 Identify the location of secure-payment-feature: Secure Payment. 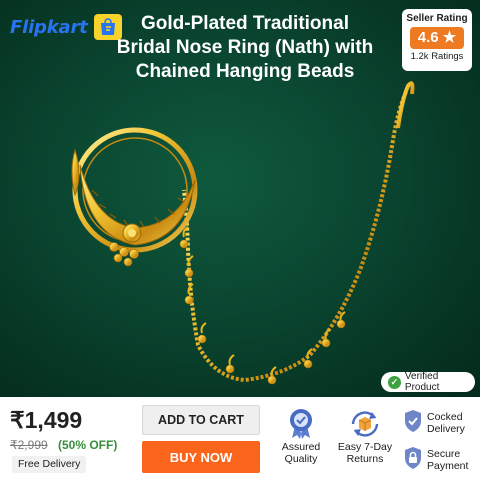
(435, 459).